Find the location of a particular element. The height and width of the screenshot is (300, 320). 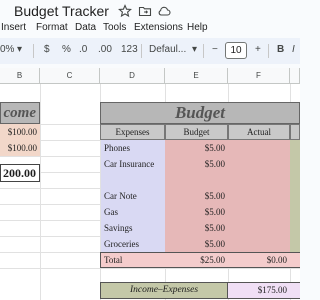

increase-font-size-button: + is located at coordinates (258, 49).